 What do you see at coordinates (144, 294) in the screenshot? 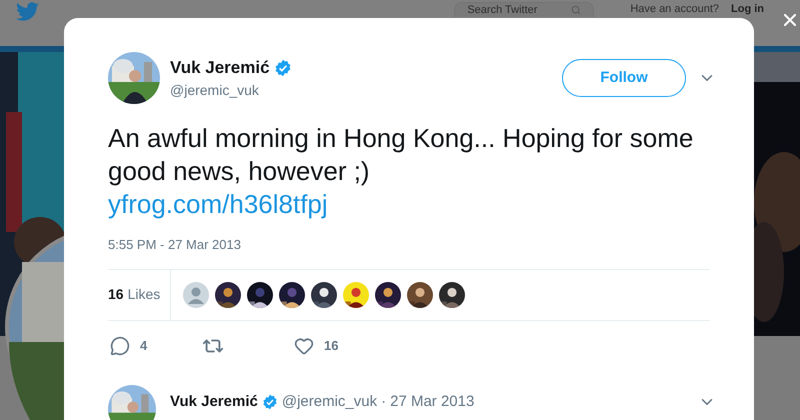
I see `likes-label: Likes` at bounding box center [144, 294].